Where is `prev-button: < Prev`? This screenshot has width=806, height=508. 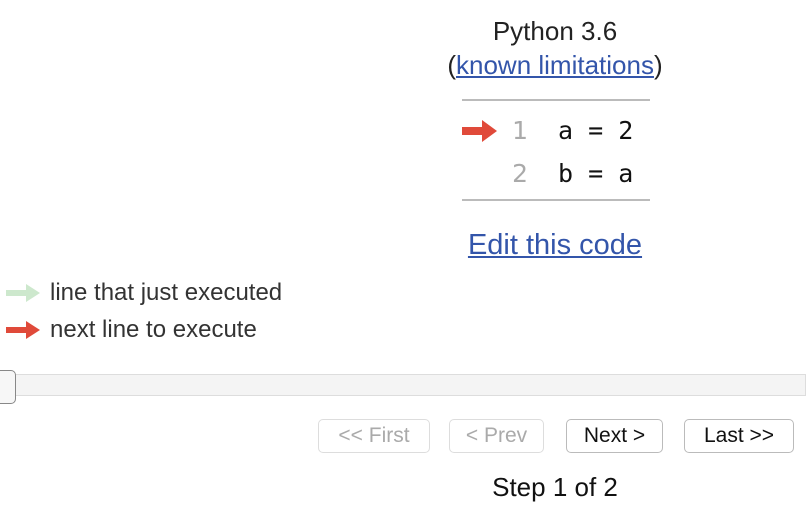
prev-button: < Prev is located at coordinates (496, 436).